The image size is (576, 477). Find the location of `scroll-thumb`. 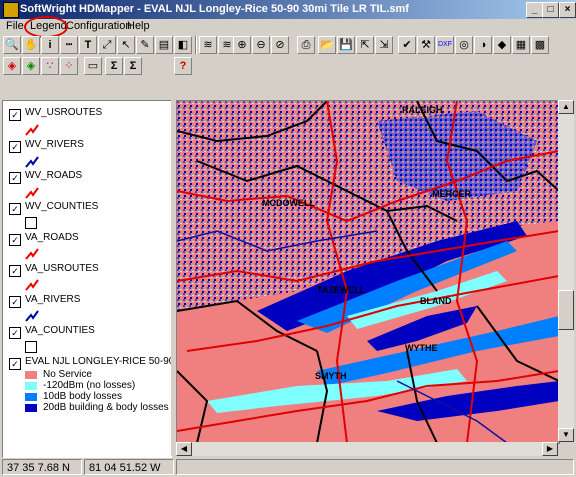

scroll-thumb is located at coordinates (566, 310).